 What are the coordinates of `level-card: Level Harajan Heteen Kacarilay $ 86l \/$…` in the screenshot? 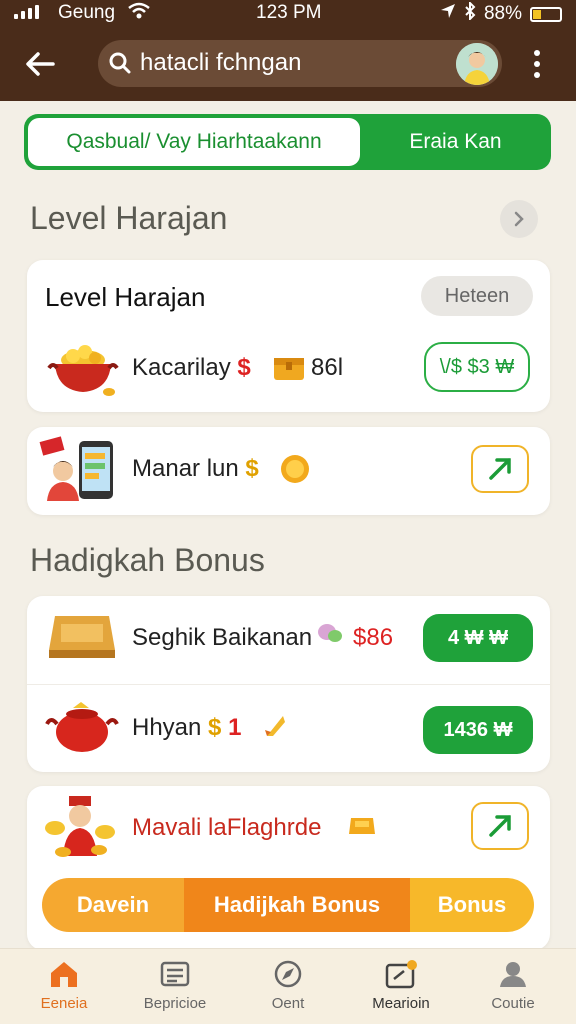 It's located at (288, 336).